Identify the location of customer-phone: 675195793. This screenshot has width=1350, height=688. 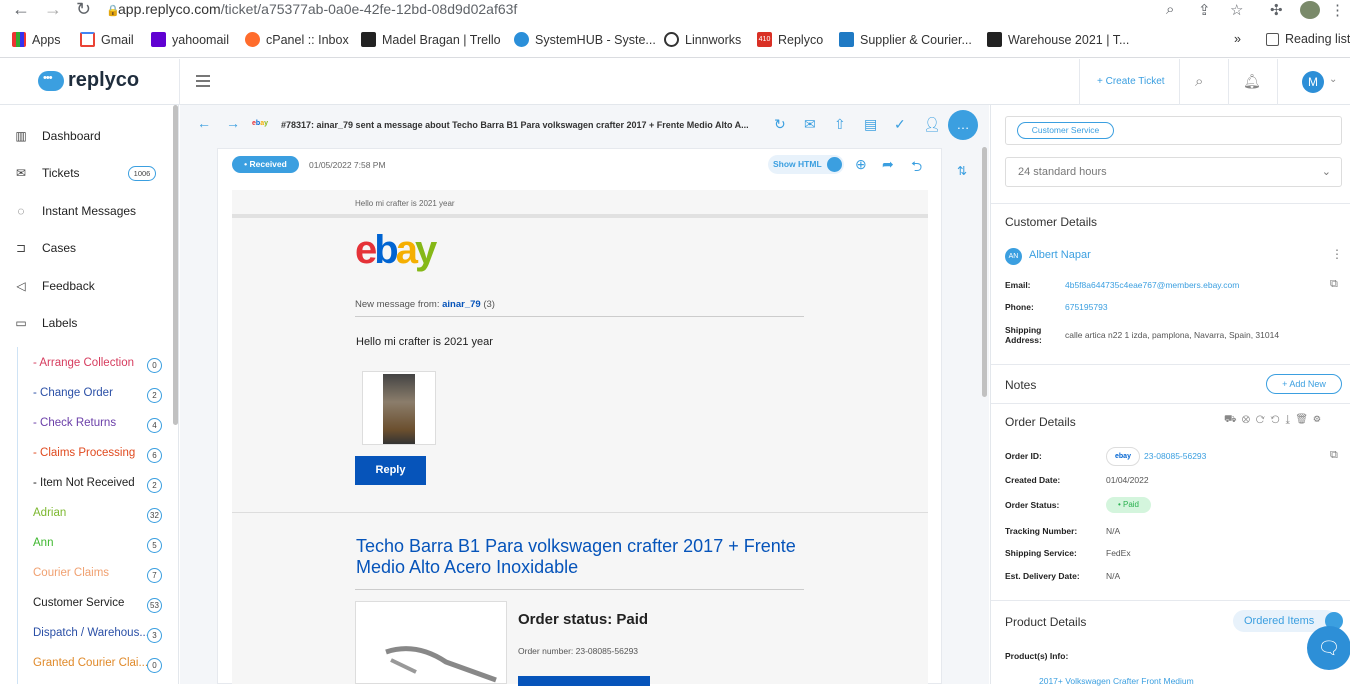
(1086, 307).